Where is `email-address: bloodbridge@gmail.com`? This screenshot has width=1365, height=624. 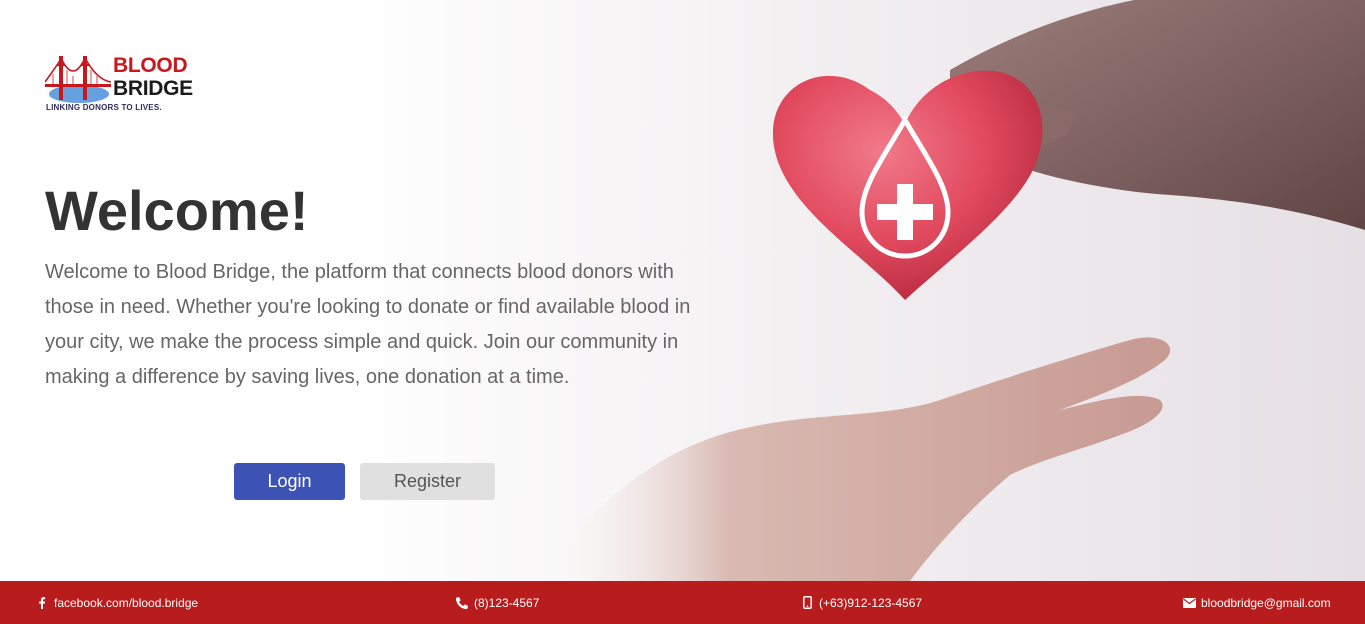
email-address: bloodbridge@gmail.com is located at coordinates (1266, 603).